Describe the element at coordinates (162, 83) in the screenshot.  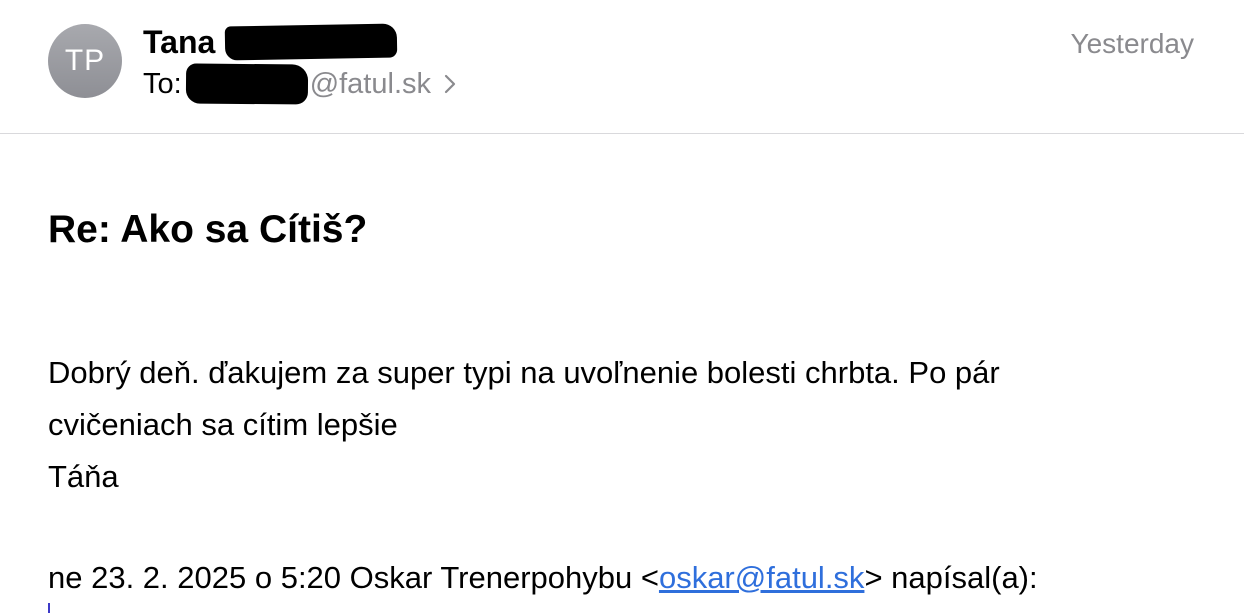
I see `to-label: To:` at that location.